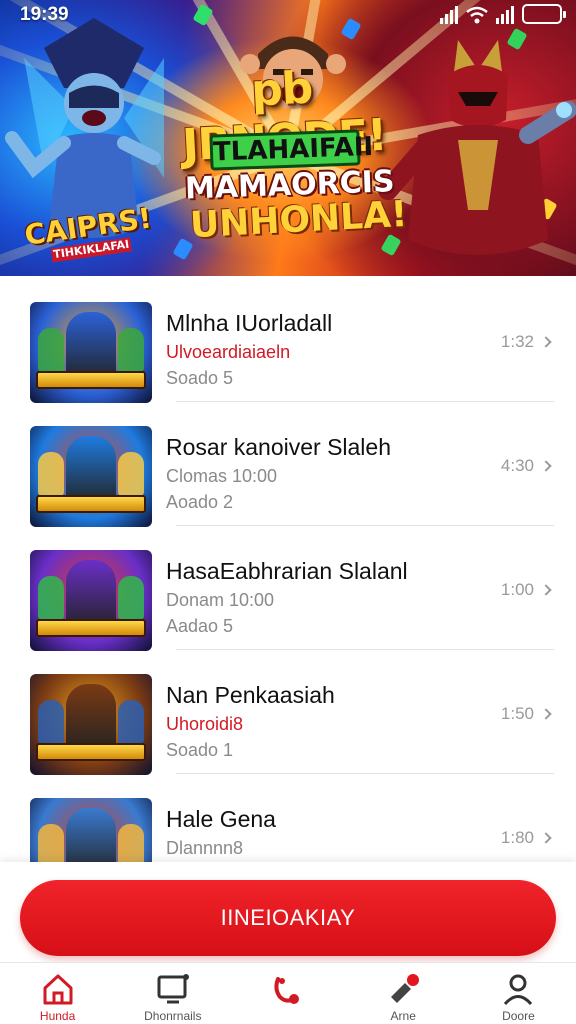 The image size is (576, 1024). I want to click on game-title: Mlnha IUorladall, so click(249, 323).